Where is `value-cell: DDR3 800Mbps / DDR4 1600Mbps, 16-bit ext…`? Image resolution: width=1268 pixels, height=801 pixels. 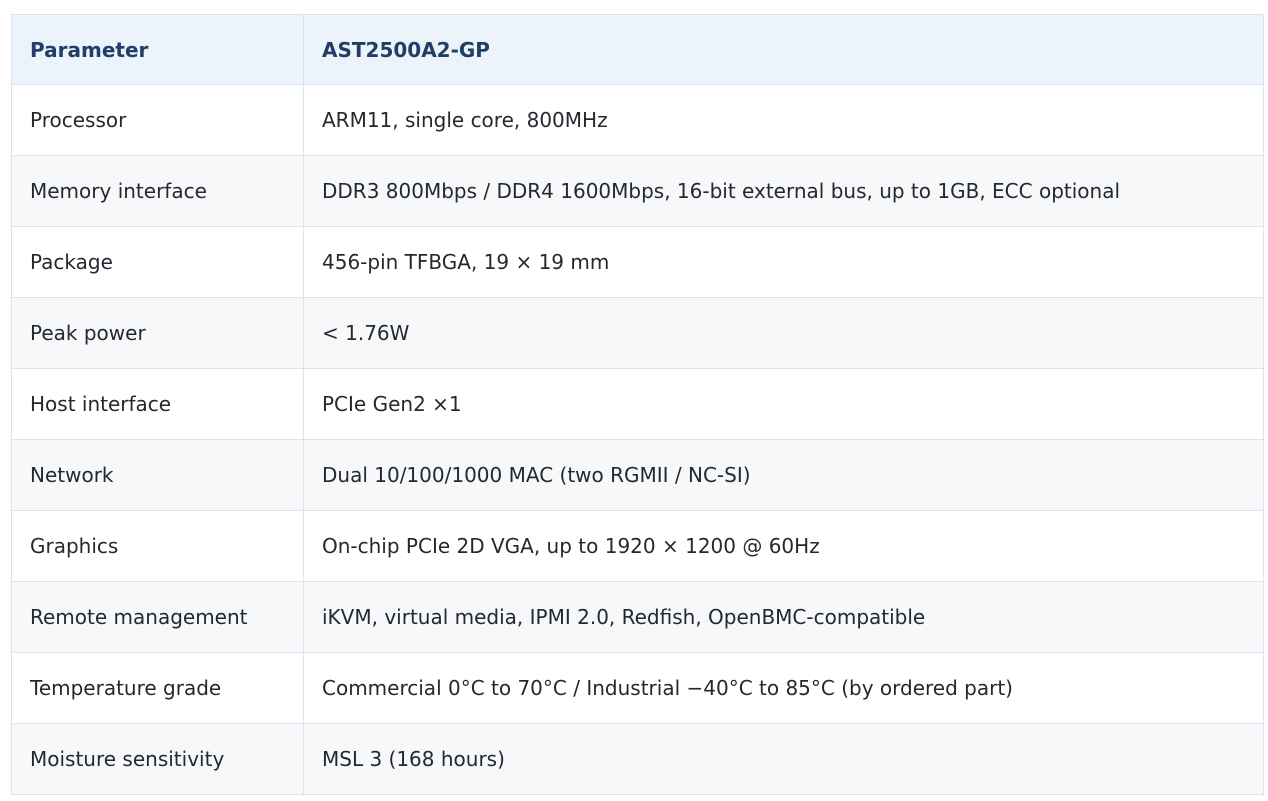 value-cell: DDR3 800Mbps / DDR4 1600Mbps, 16-bit ext… is located at coordinates (783, 191).